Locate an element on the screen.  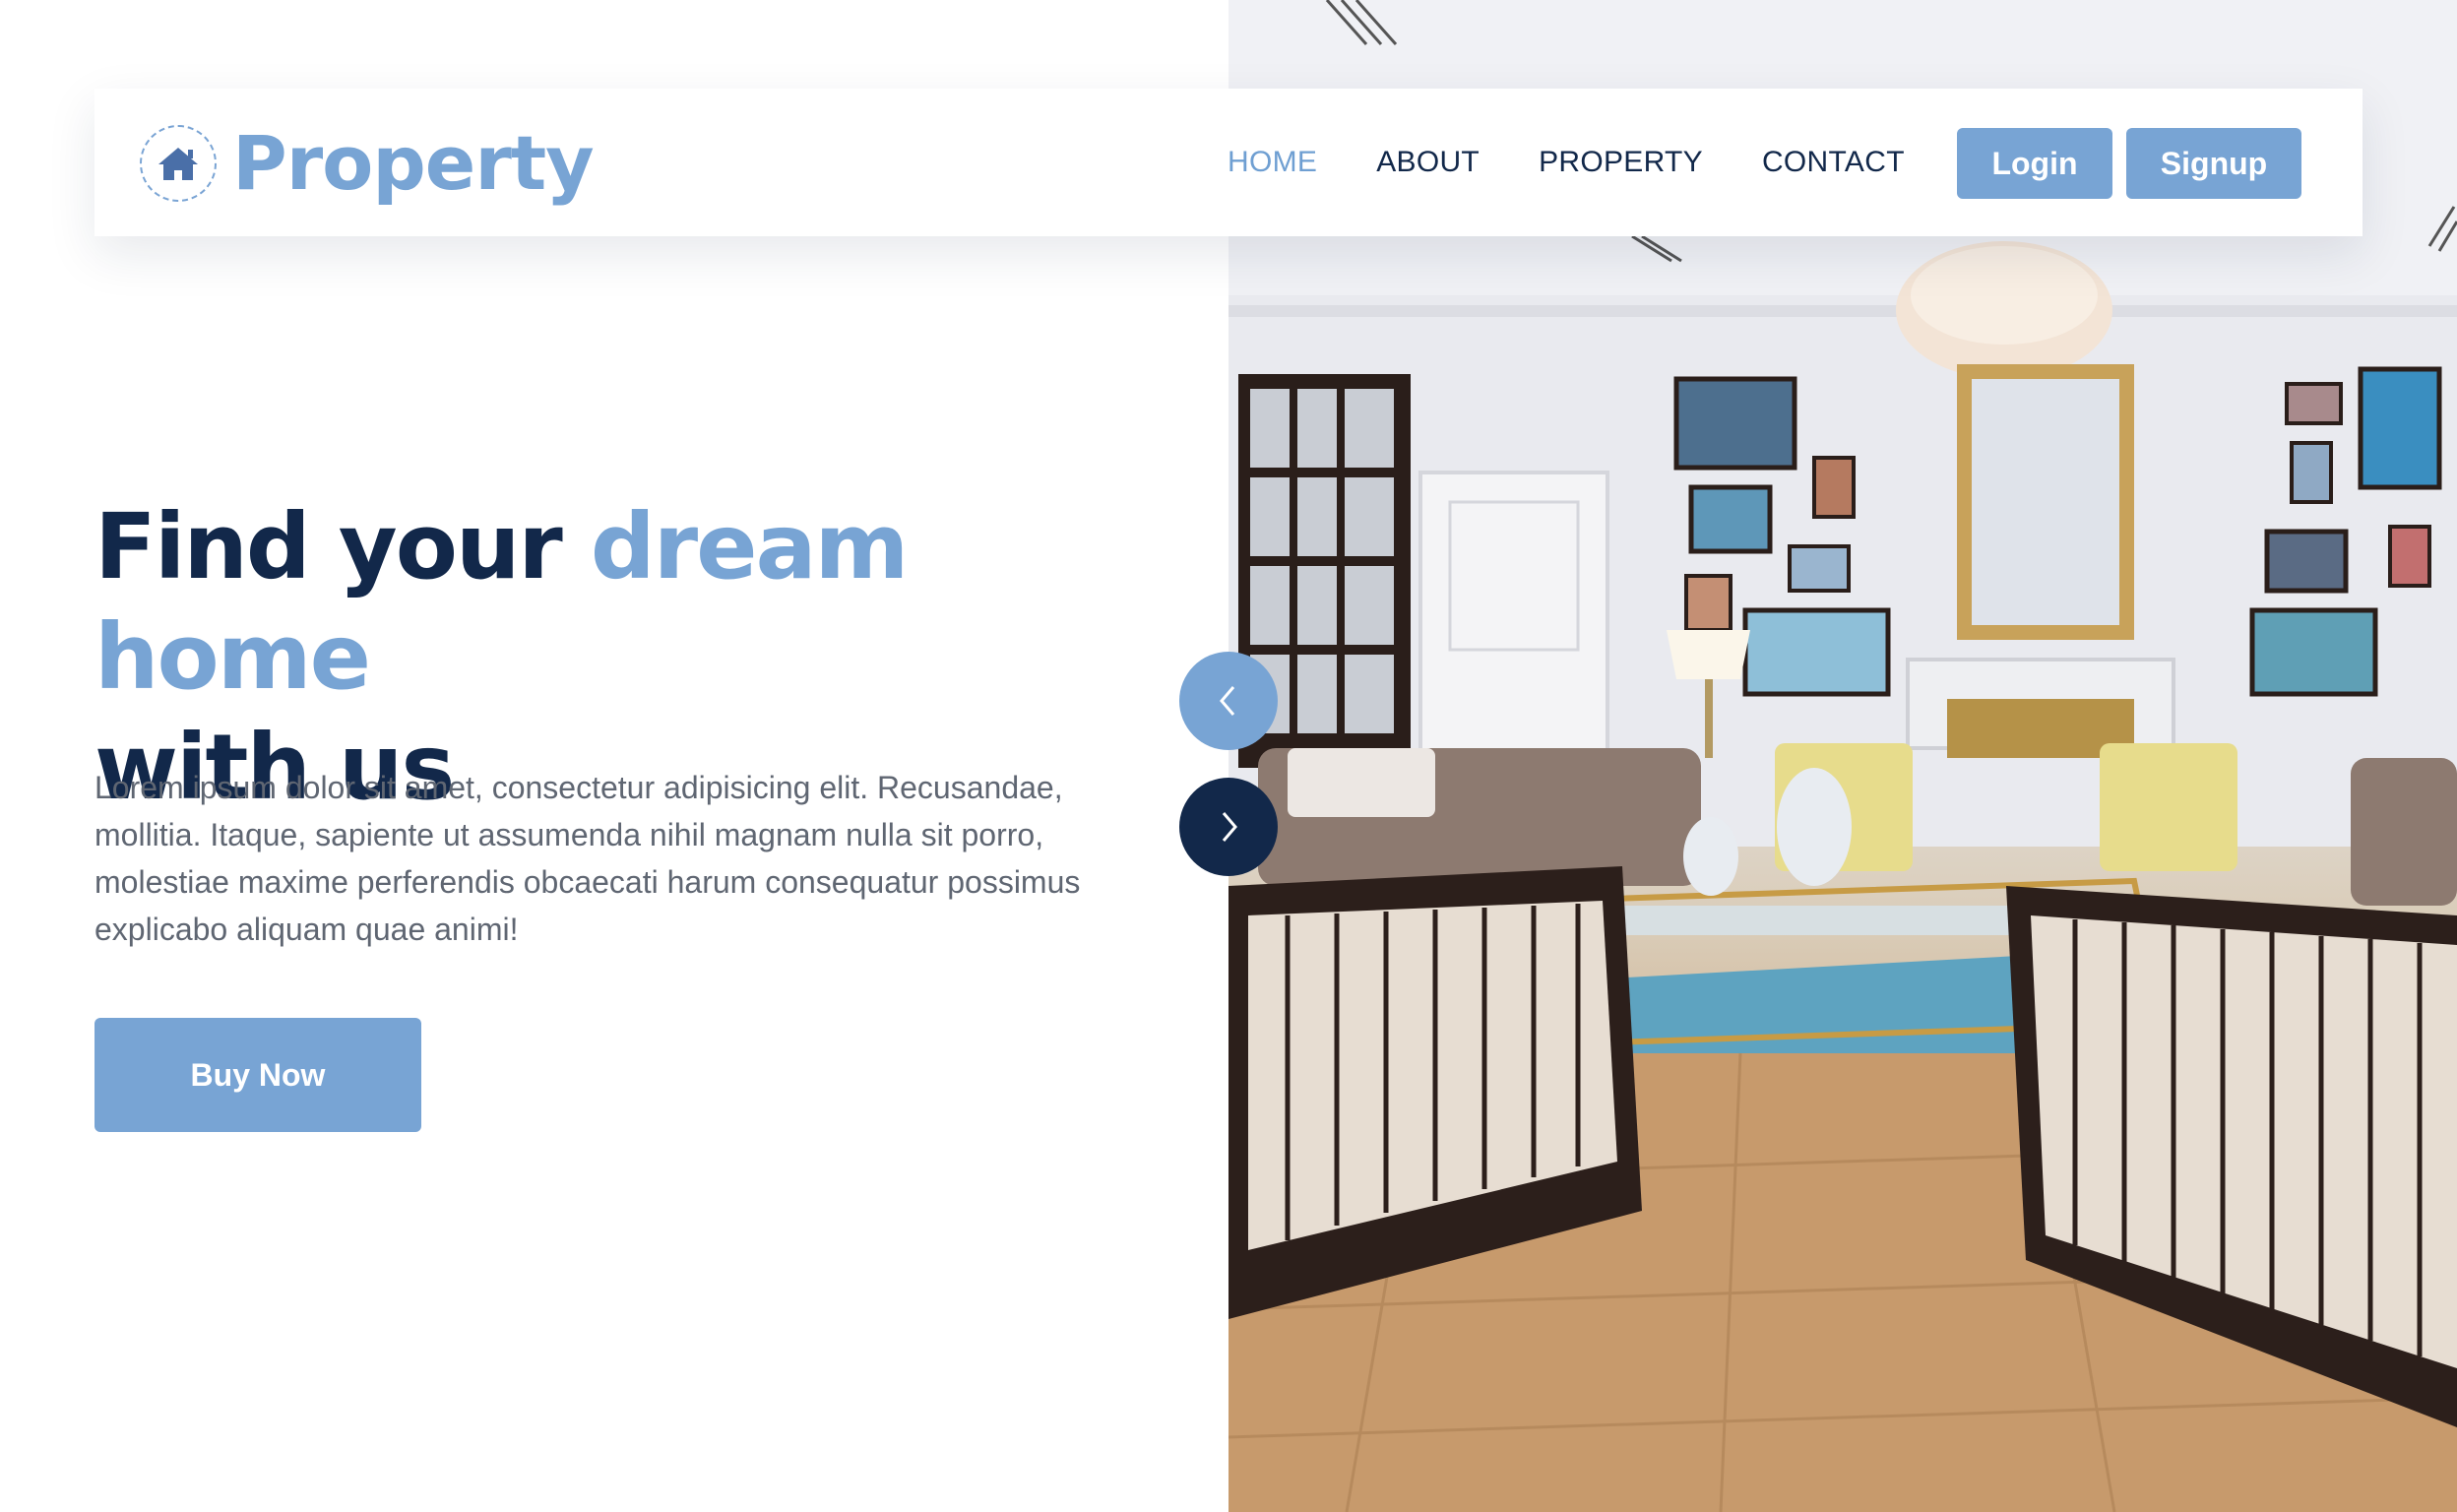
chevron-right-icon is located at coordinates (1229, 827).